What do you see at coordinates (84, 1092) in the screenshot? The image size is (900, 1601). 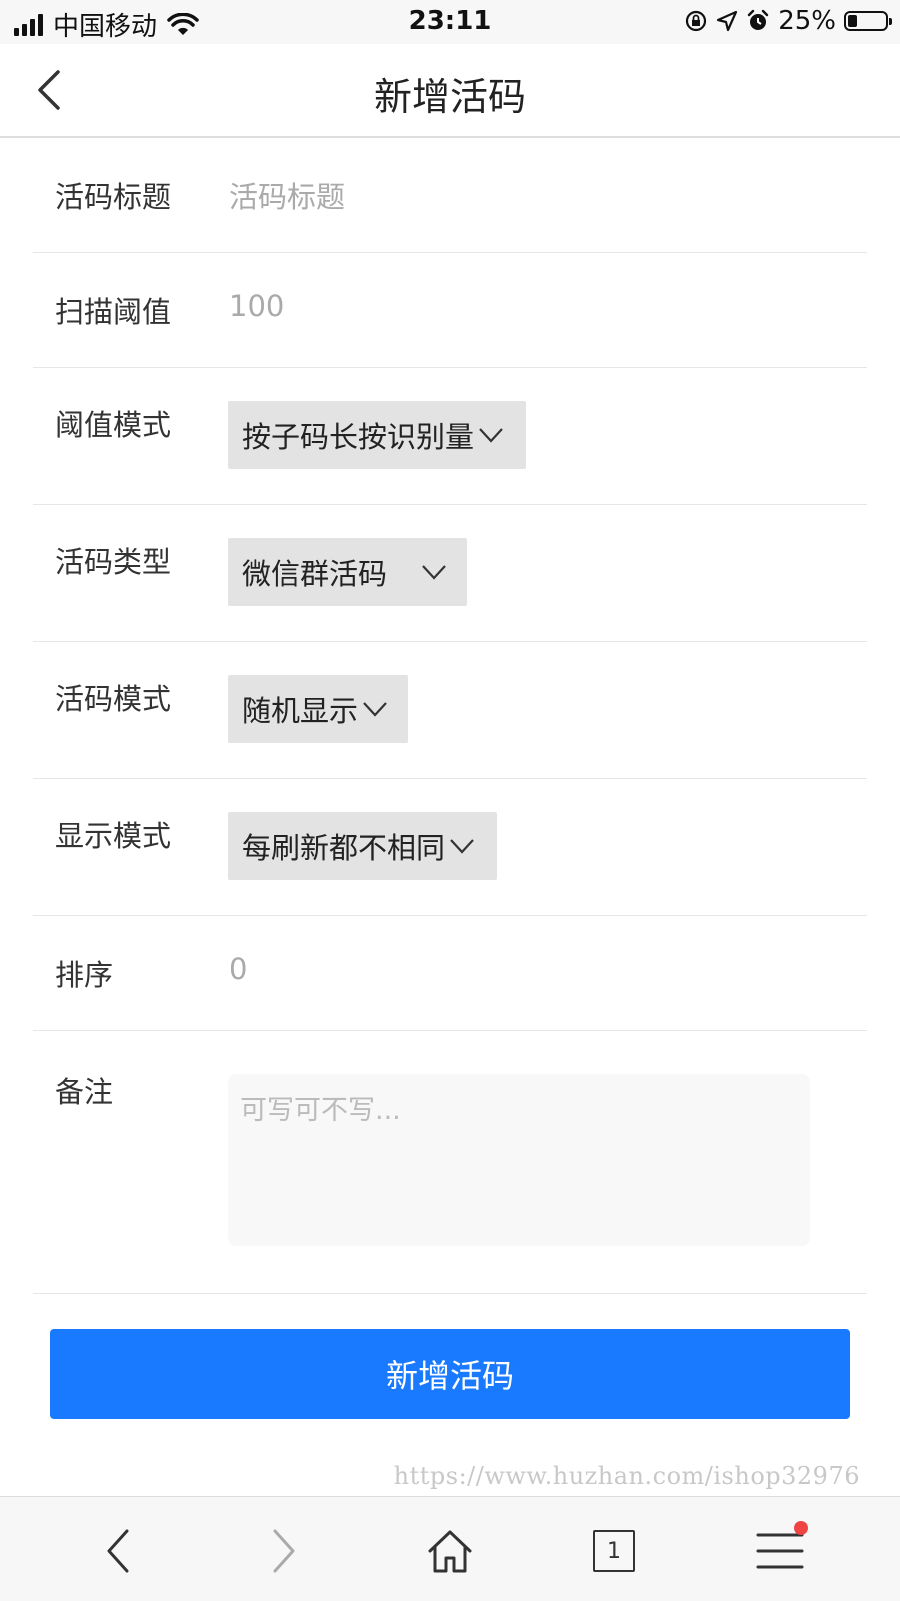 I see `note-label: 备注` at bounding box center [84, 1092].